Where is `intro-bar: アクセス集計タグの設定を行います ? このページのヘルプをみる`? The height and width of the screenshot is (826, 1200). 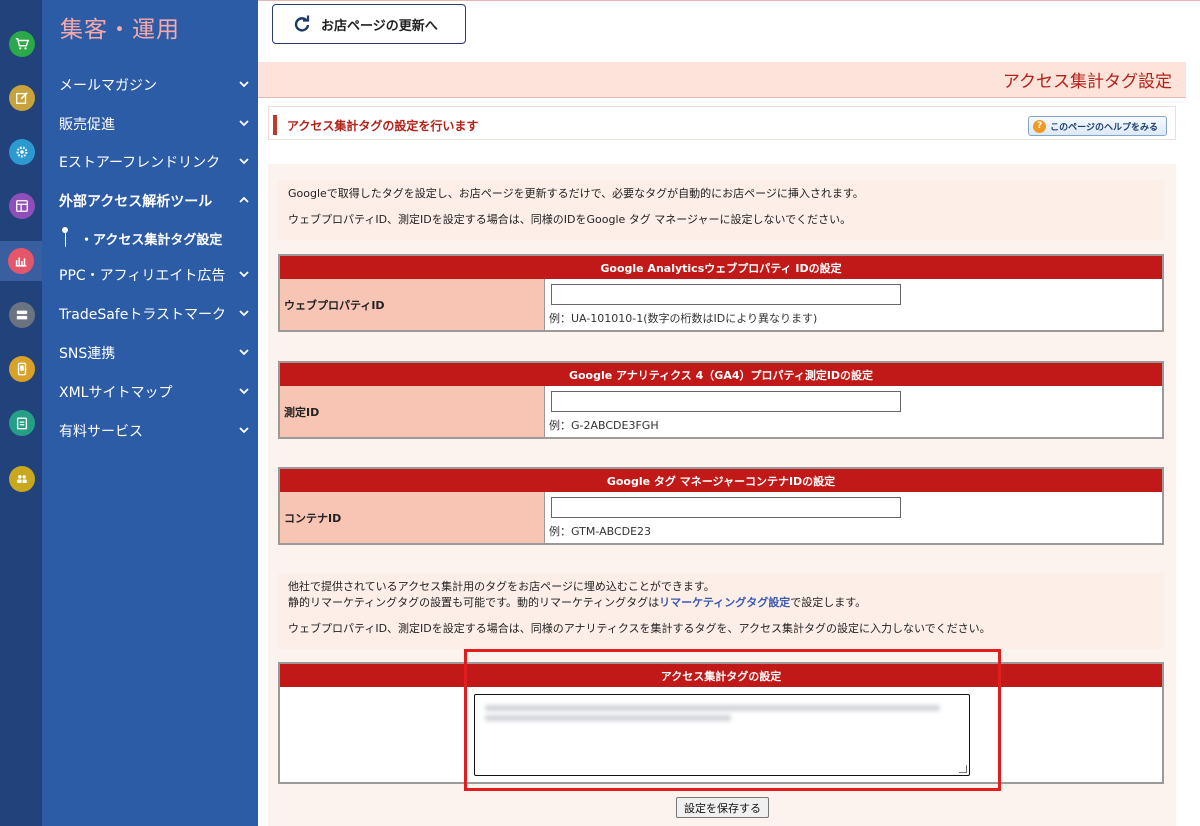 intro-bar: アクセス集計タグの設定を行います ? このページのヘルプをみる is located at coordinates (722, 123).